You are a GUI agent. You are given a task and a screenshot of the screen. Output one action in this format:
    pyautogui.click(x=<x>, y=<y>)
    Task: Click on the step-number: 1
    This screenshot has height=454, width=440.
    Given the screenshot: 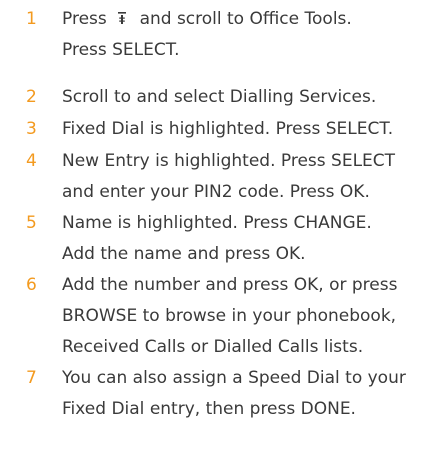 What is the action you would take?
    pyautogui.click(x=31, y=19)
    